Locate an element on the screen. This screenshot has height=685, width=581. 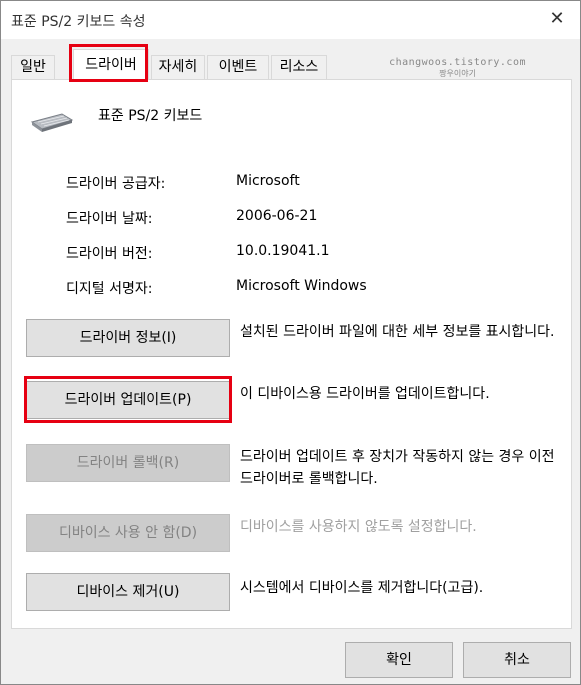
info-label: 드라이버 날짜: is located at coordinates (109, 219).